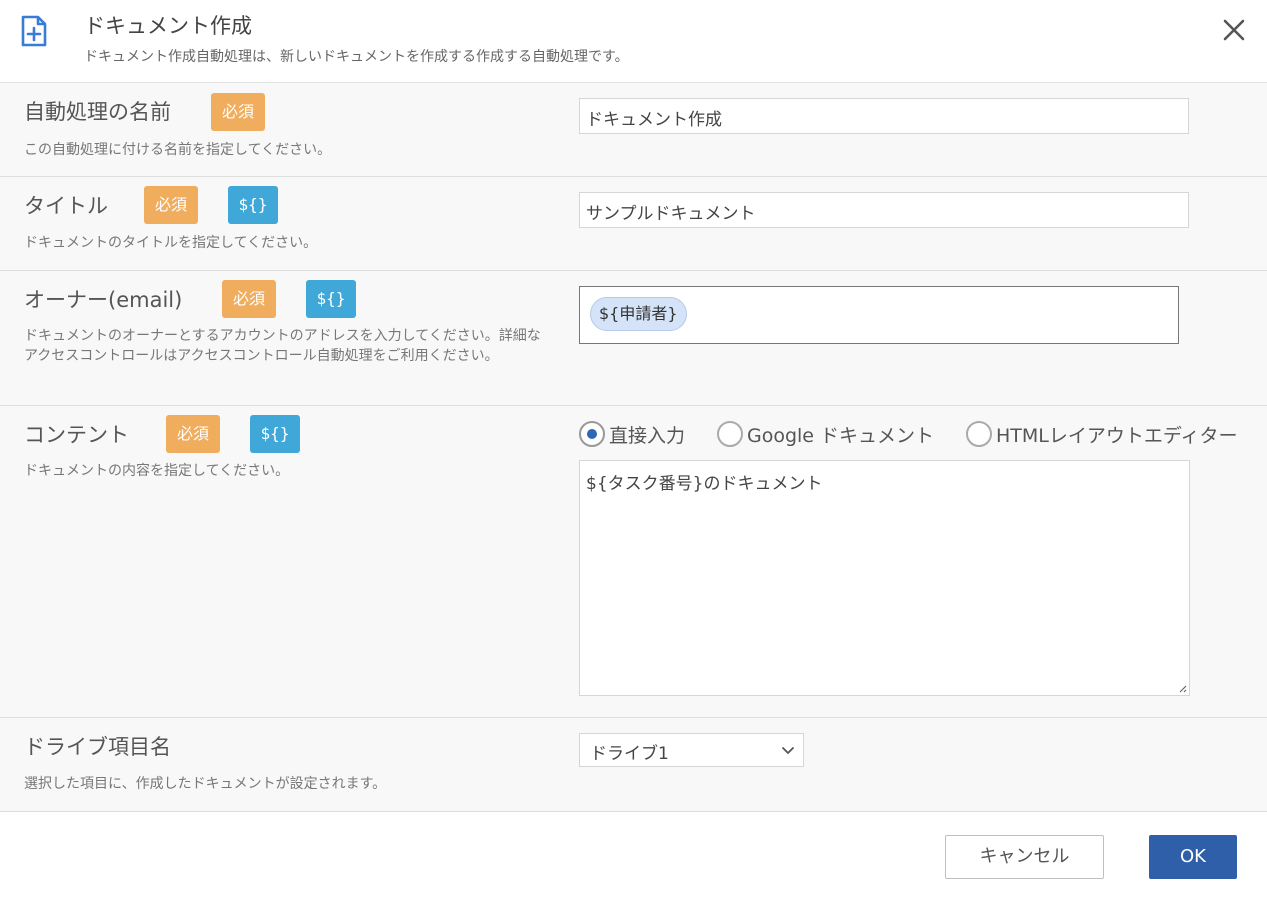  Describe the element at coordinates (1024, 857) in the screenshot. I see `cancel-button: キャンセル` at that location.